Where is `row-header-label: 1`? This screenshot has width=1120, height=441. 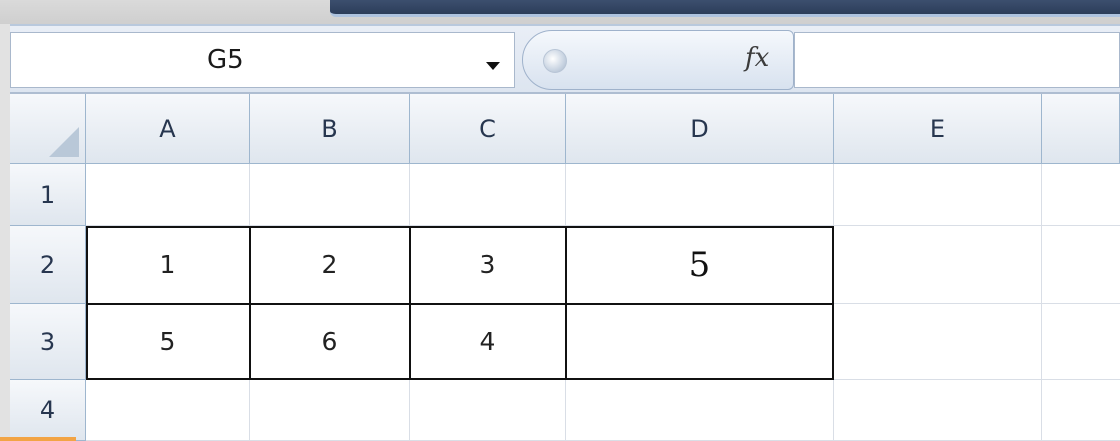 row-header-label: 1 is located at coordinates (47, 194).